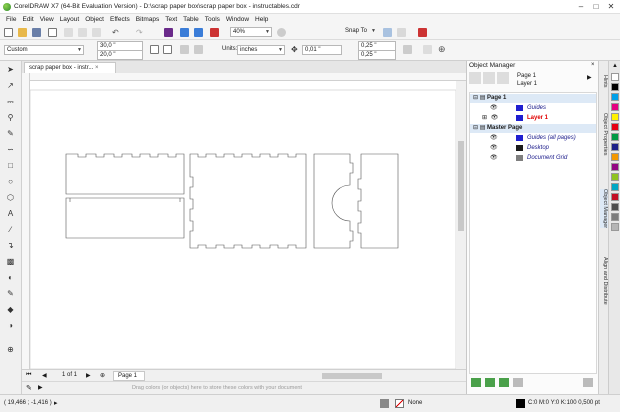 This screenshot has width=620, height=412. I want to click on delete-icon, so click(588, 382).